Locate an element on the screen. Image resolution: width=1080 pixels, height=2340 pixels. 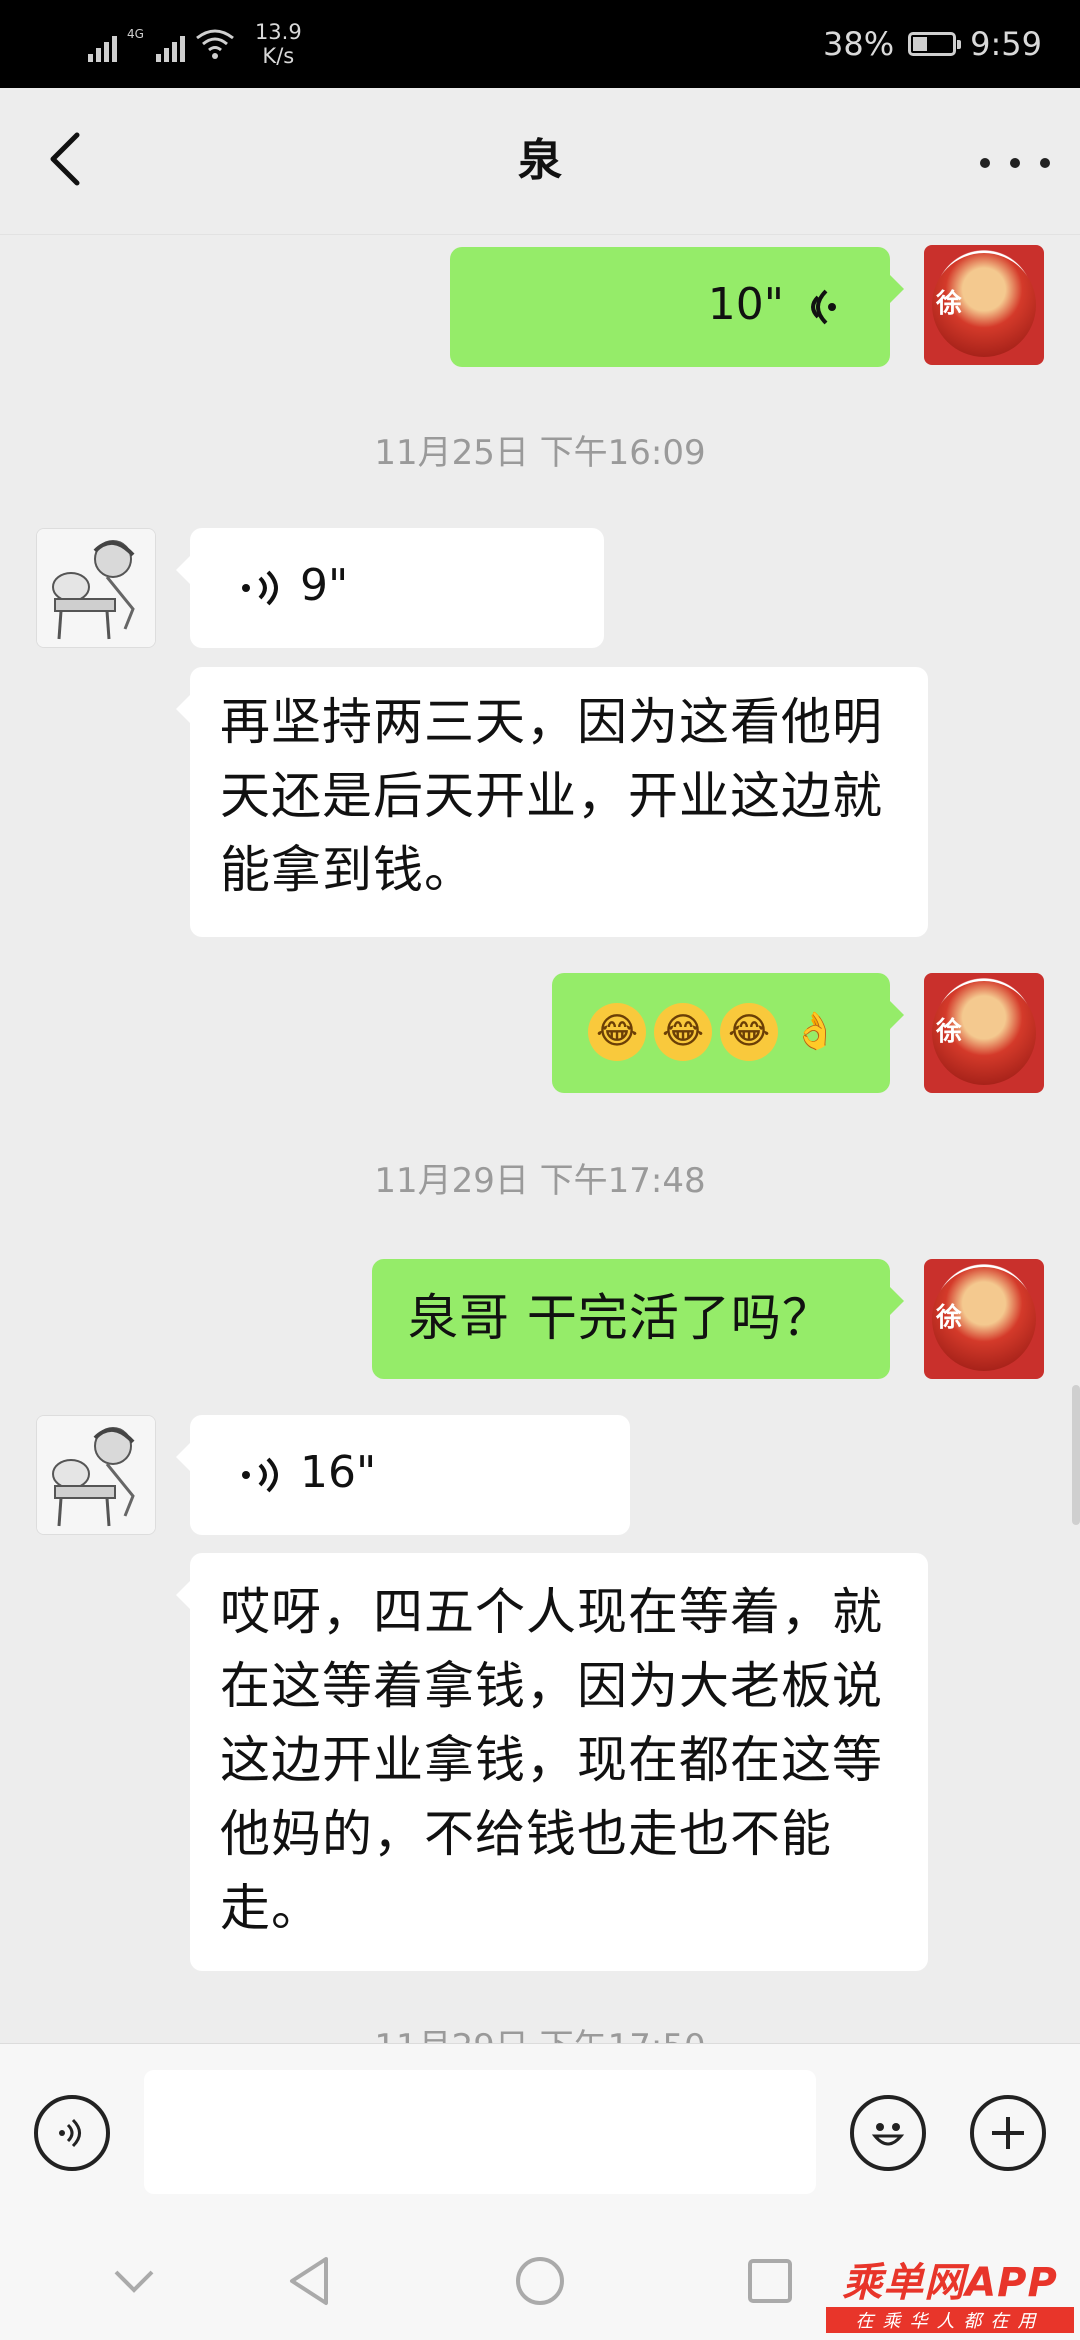
nav-back-button is located at coordinates (310, 2281).